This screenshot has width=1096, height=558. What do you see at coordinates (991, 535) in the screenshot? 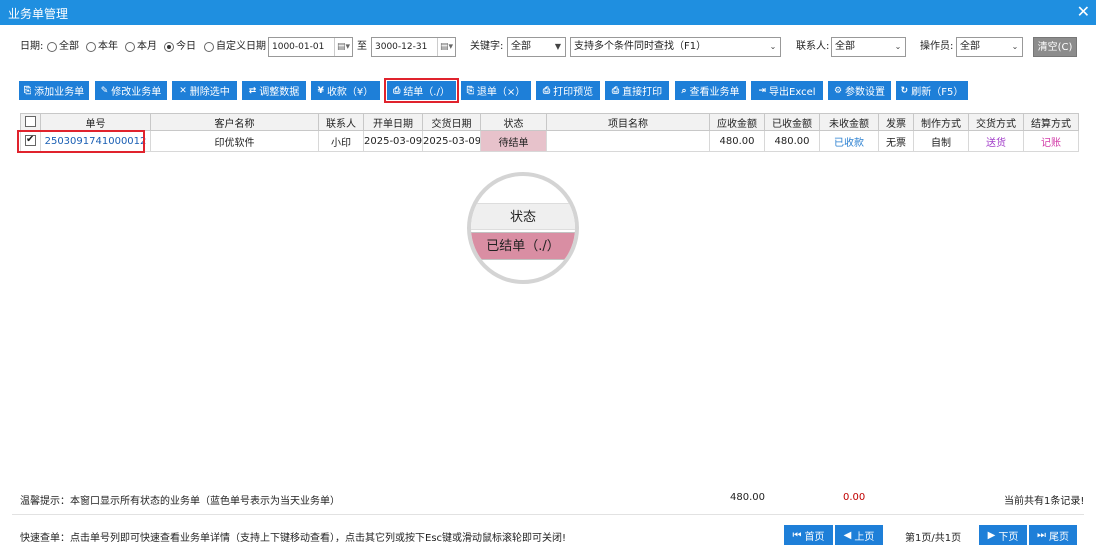
I see `next-page-icon: ▶` at bounding box center [991, 535].